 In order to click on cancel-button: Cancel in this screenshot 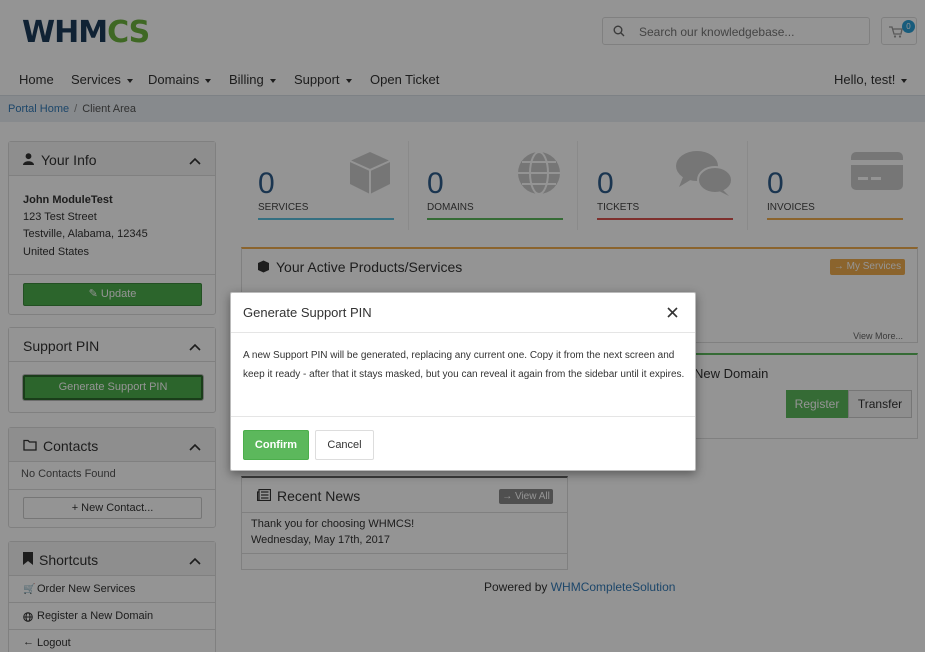, I will do `click(344, 445)`.